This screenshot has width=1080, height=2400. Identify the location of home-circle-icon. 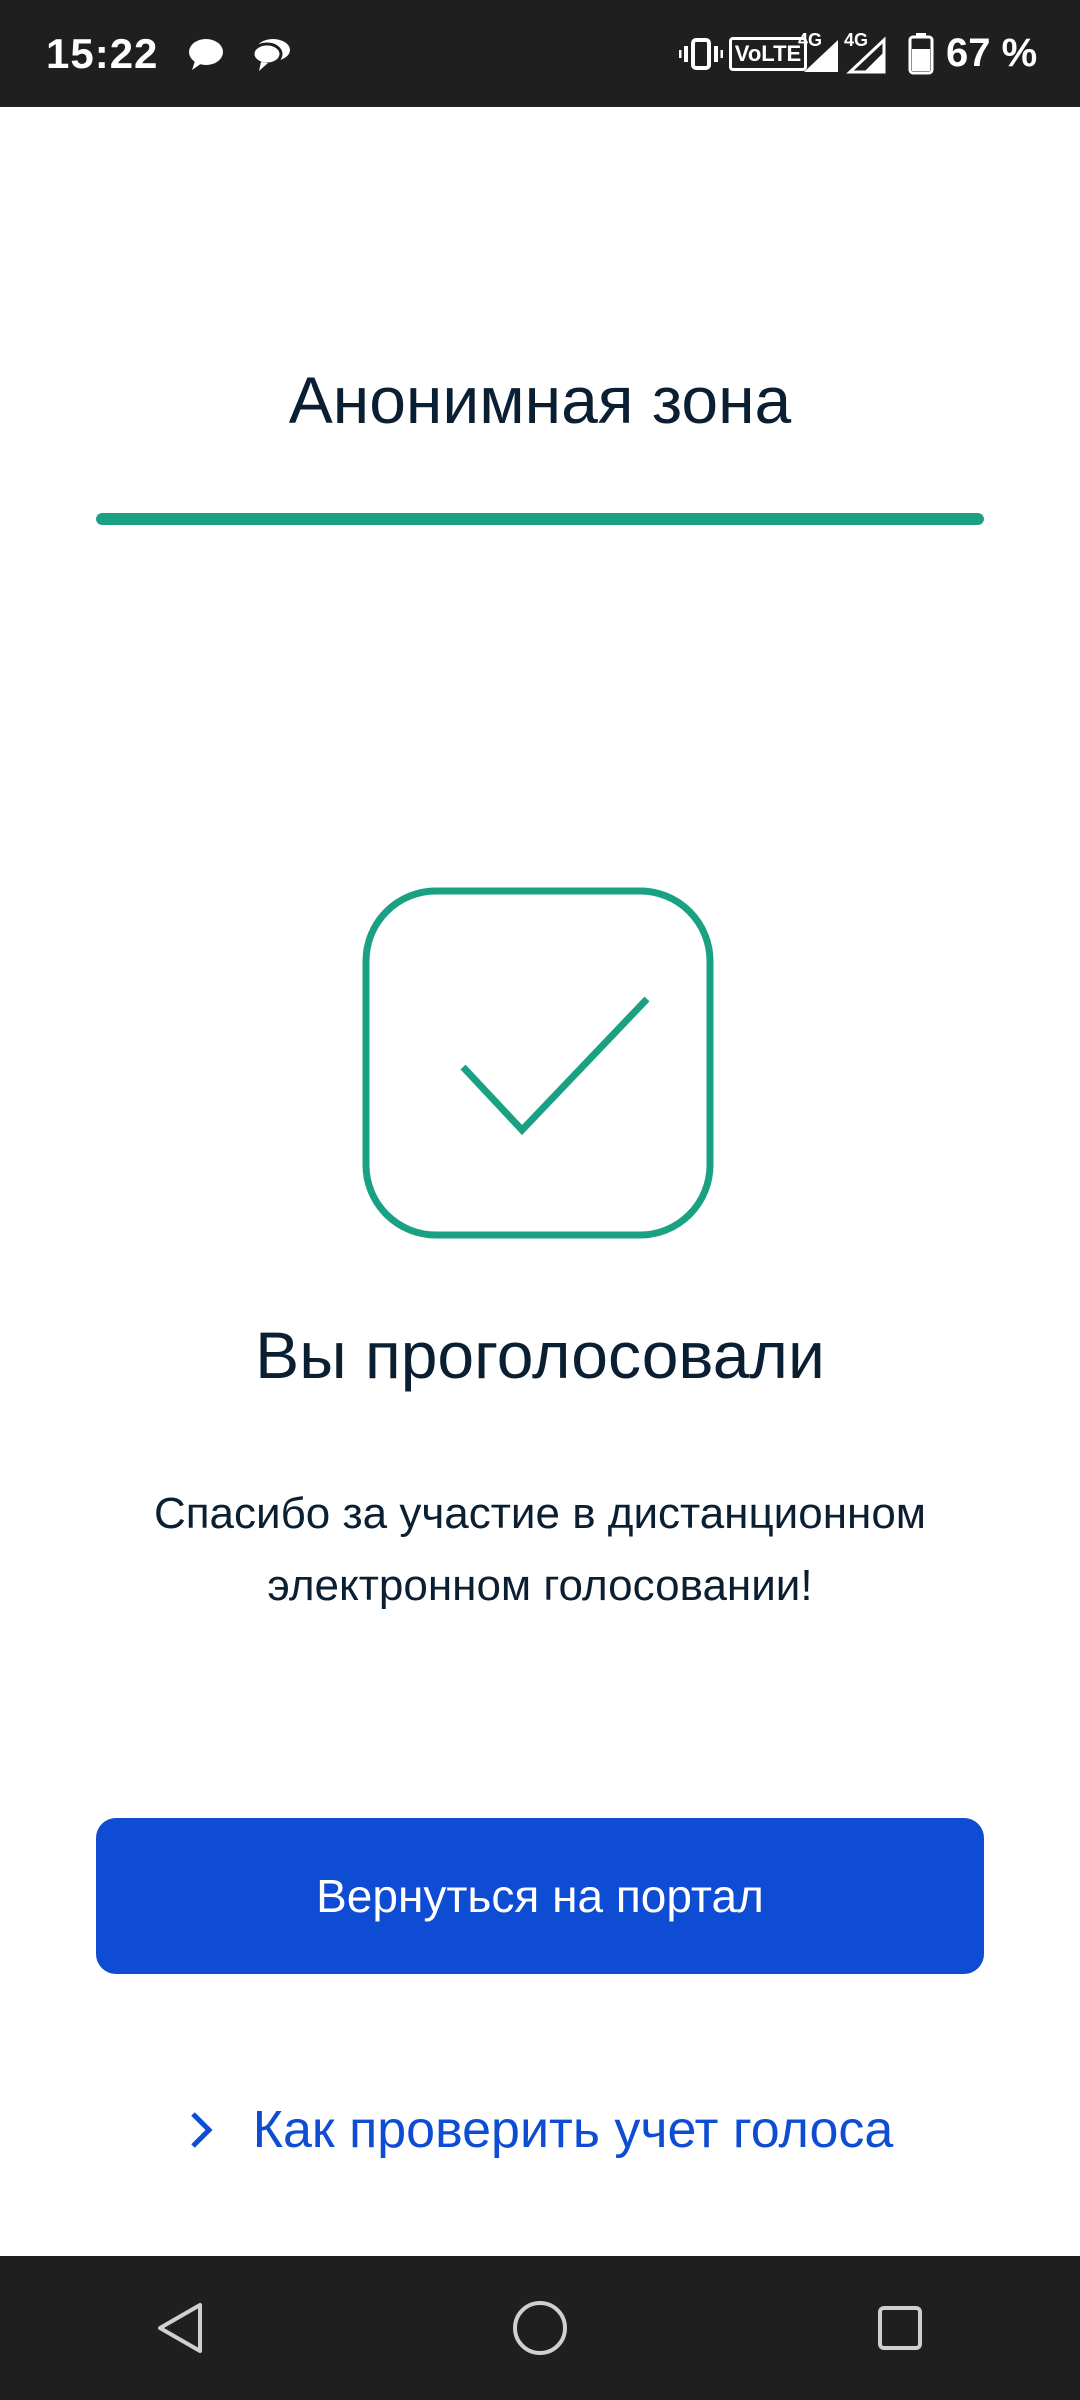
(540, 2328).